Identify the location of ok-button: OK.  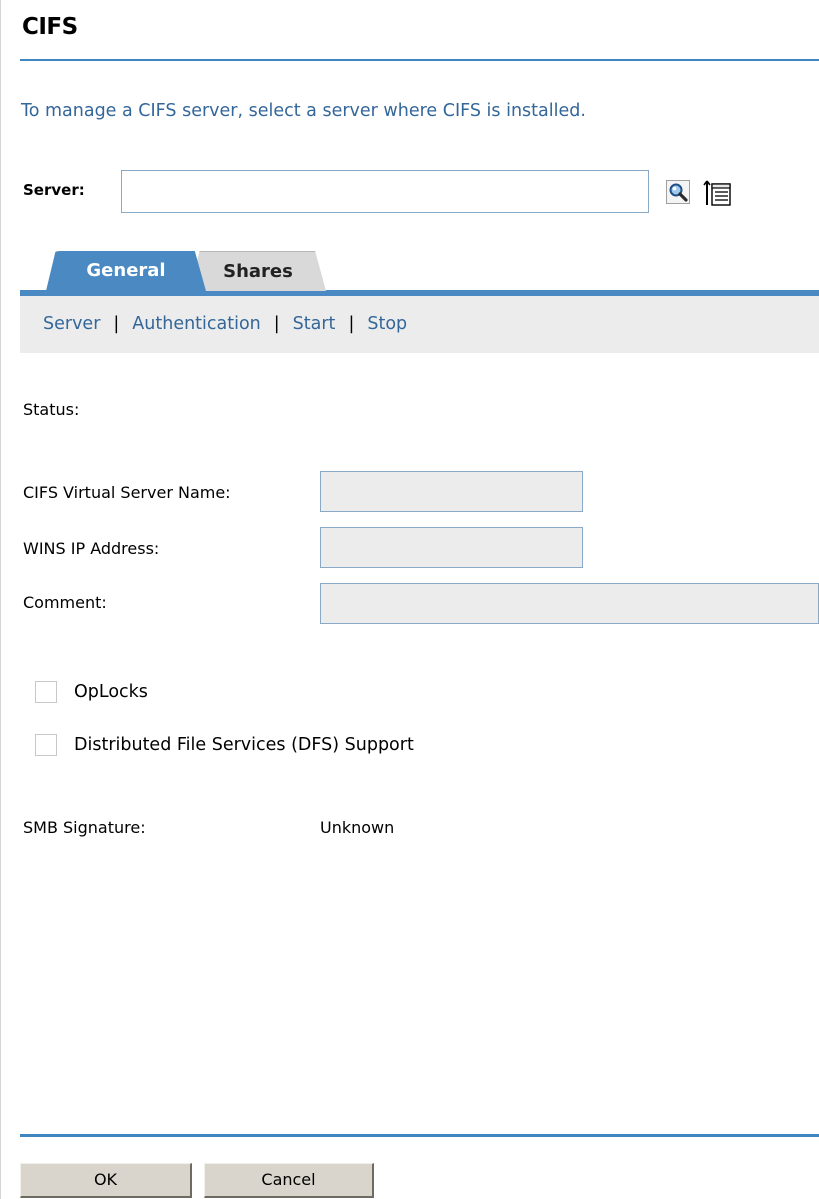
(106, 1180).